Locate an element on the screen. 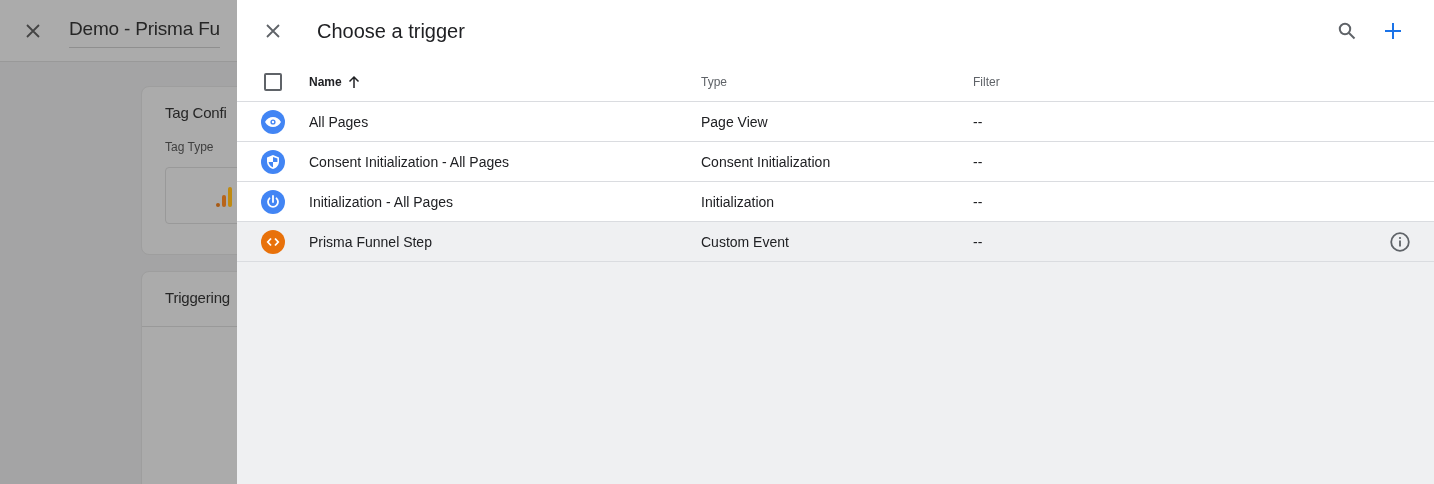  trigger-name: Initialization - All Pages is located at coordinates (381, 201).